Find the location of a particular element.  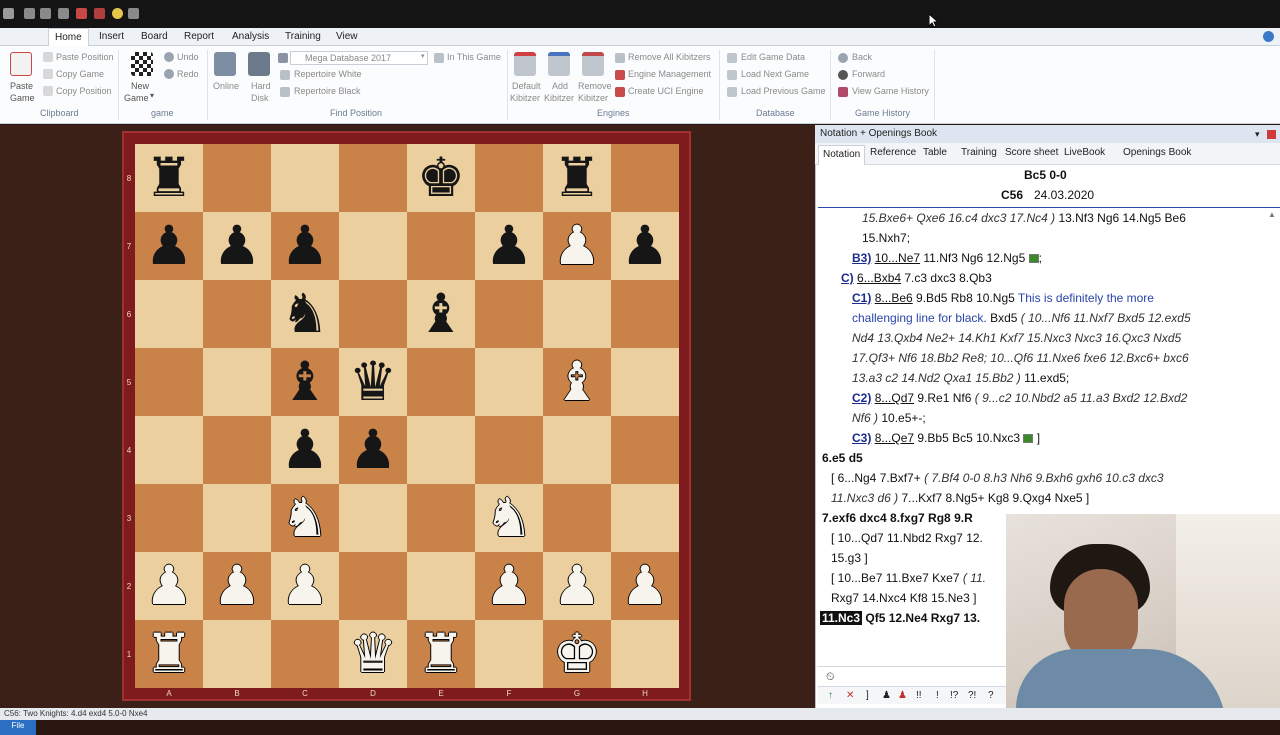

good-move-button: ! is located at coordinates (937, 695).